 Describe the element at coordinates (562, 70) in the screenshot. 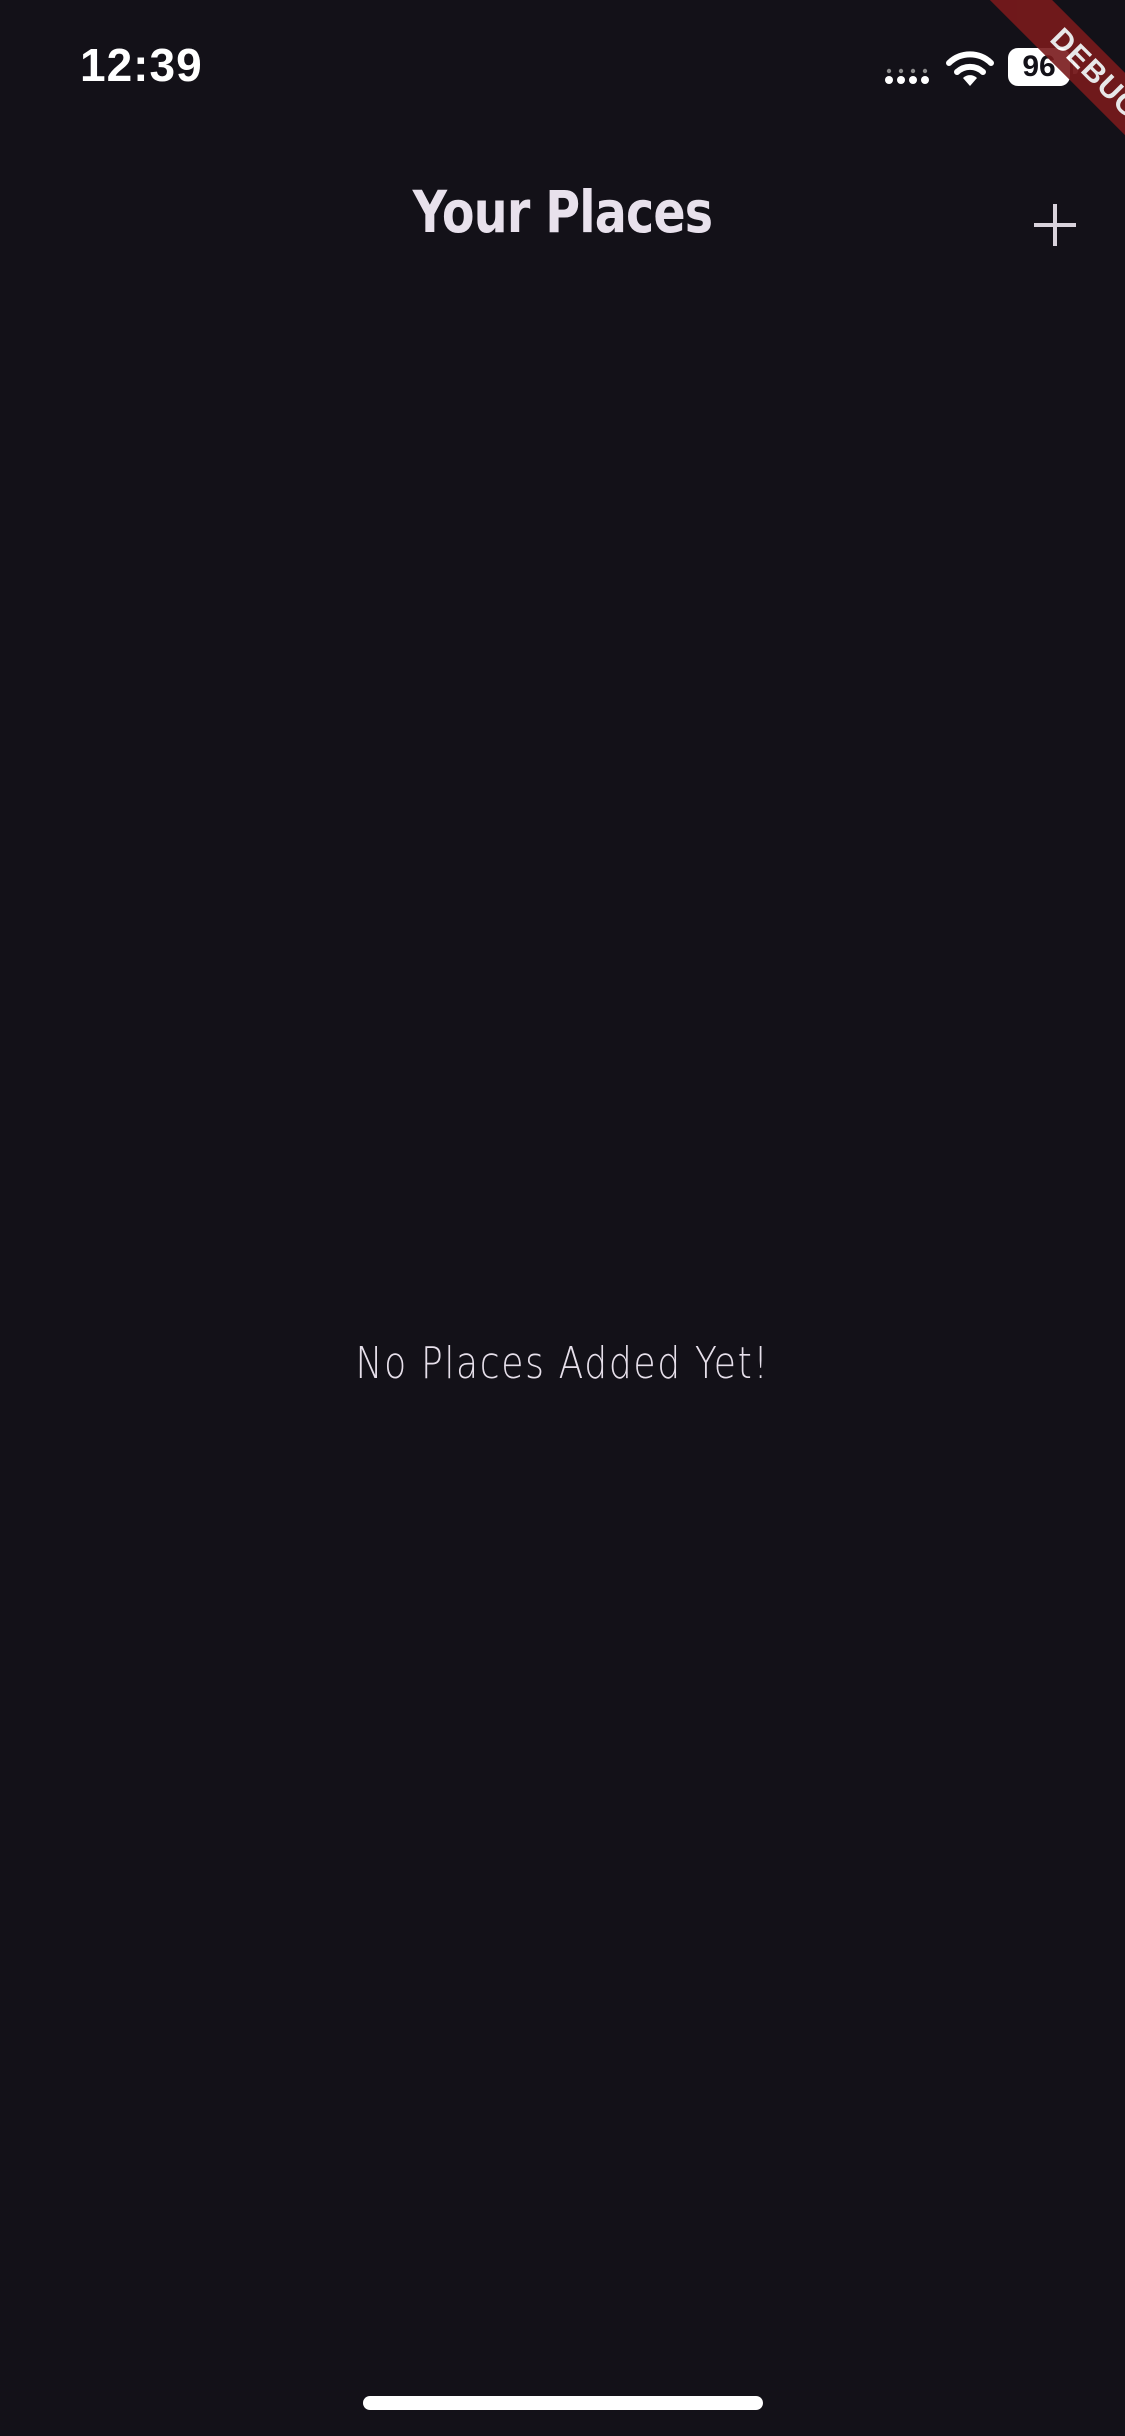

I see `status-bar: 12:39 96` at that location.